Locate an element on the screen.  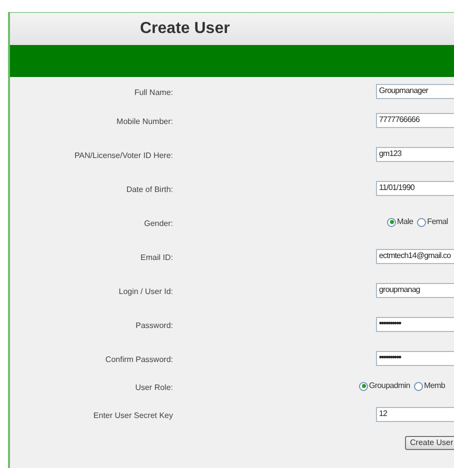
field-label: Email ID: is located at coordinates (156, 257).